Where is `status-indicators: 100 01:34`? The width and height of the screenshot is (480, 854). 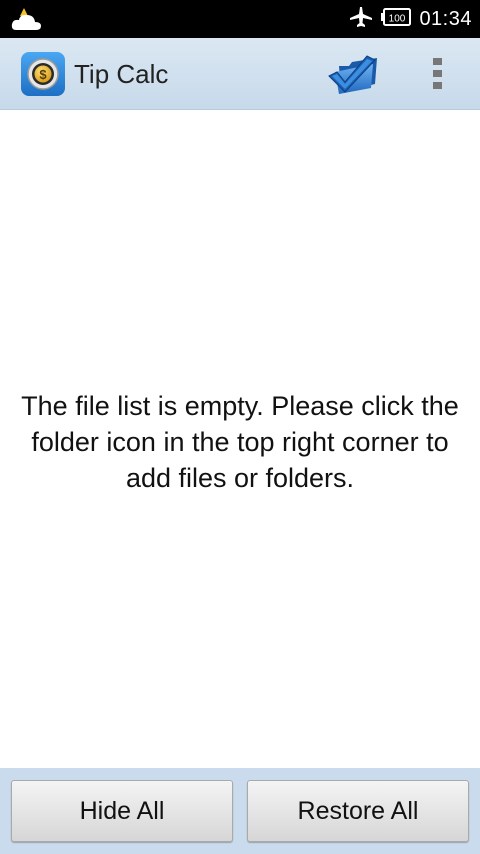
status-indicators: 100 01:34 is located at coordinates (410, 19).